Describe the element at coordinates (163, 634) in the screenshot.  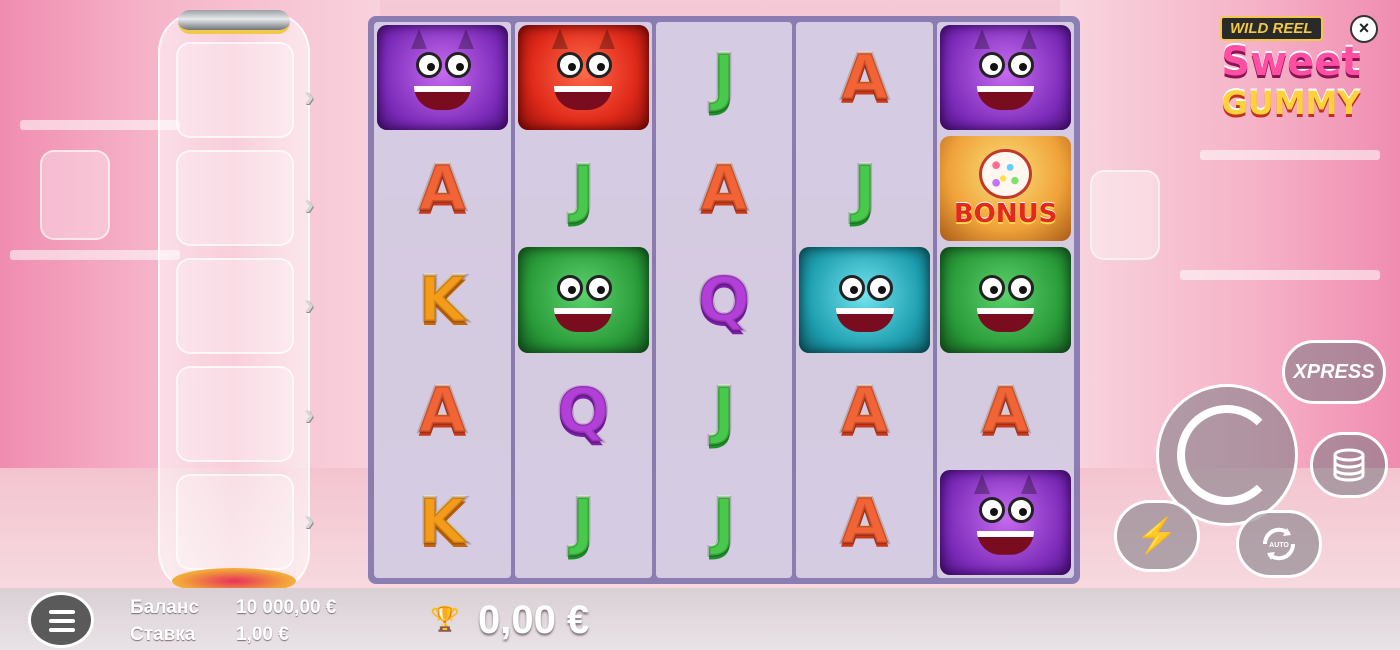
I see `bet-label: Ставка` at that location.